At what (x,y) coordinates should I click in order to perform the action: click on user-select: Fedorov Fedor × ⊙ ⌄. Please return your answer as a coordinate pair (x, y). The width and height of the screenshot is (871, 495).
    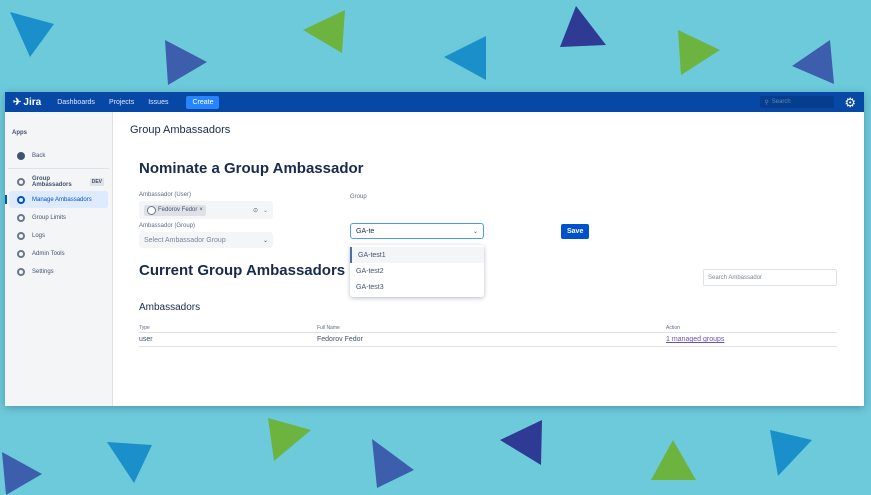
    Looking at the image, I should click on (206, 210).